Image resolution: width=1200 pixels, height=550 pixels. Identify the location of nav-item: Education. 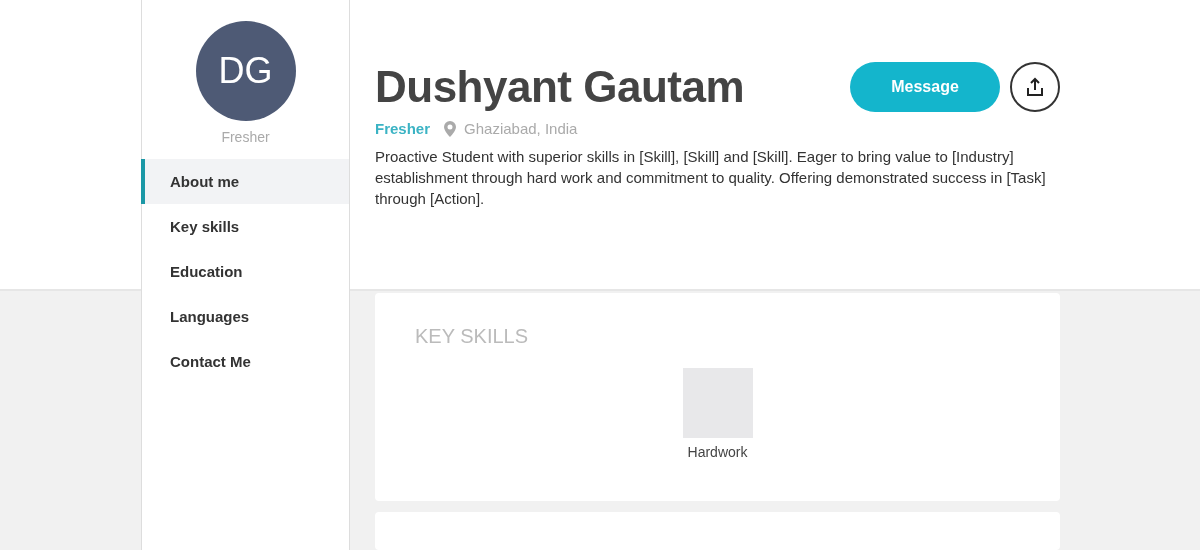
(245, 271).